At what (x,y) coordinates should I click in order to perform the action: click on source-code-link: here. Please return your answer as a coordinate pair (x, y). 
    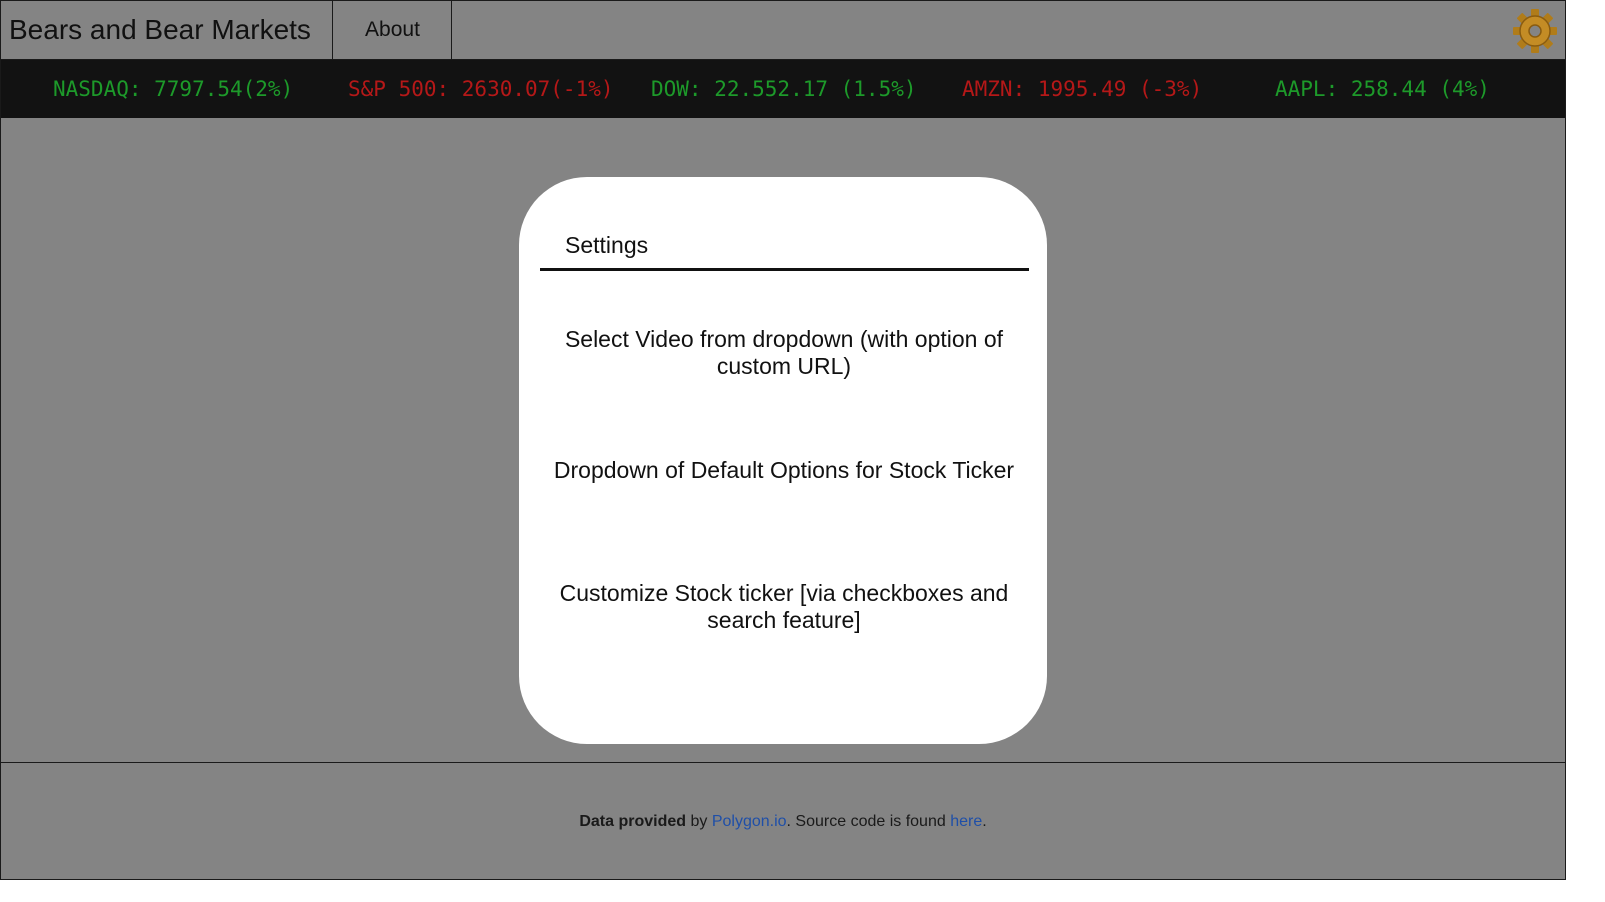
    Looking at the image, I should click on (966, 821).